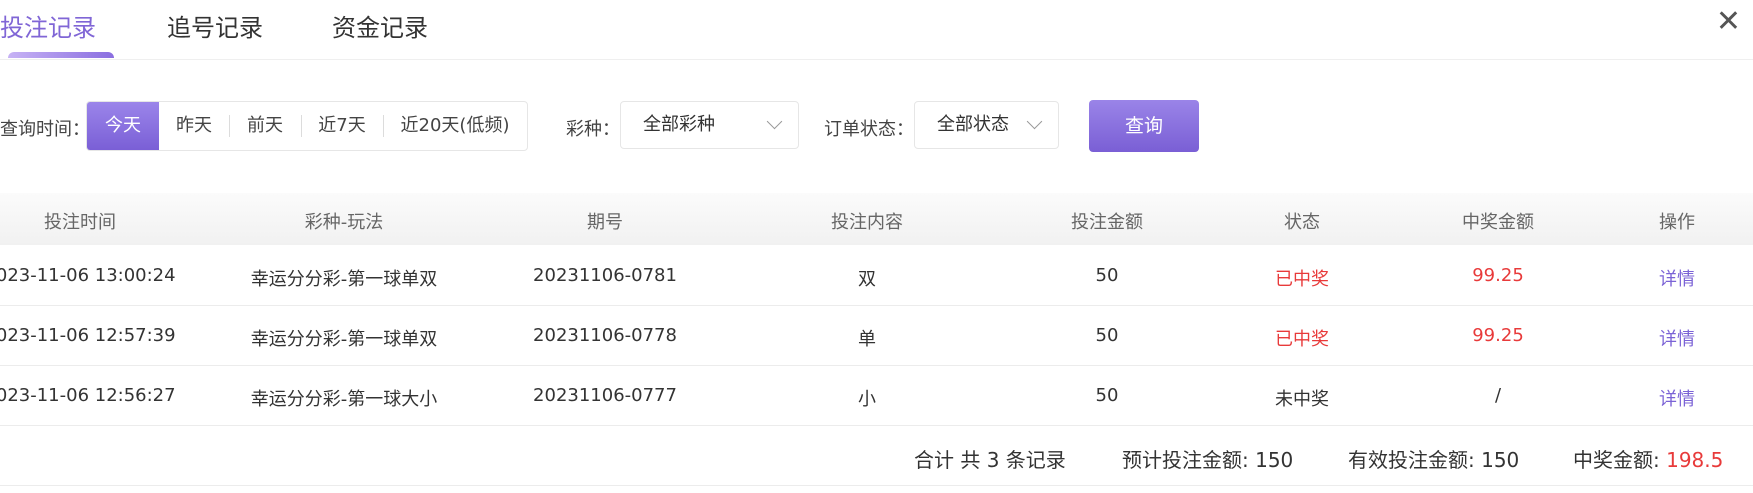  I want to click on bet-time: 2023-11-06 12:57:39, so click(88, 335).